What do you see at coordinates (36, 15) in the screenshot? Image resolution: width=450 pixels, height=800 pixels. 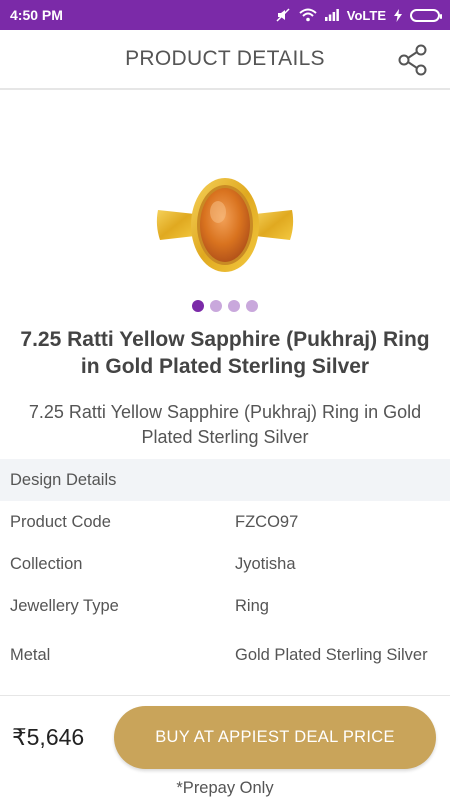 I see `status-time: 4:50 PM` at bounding box center [36, 15].